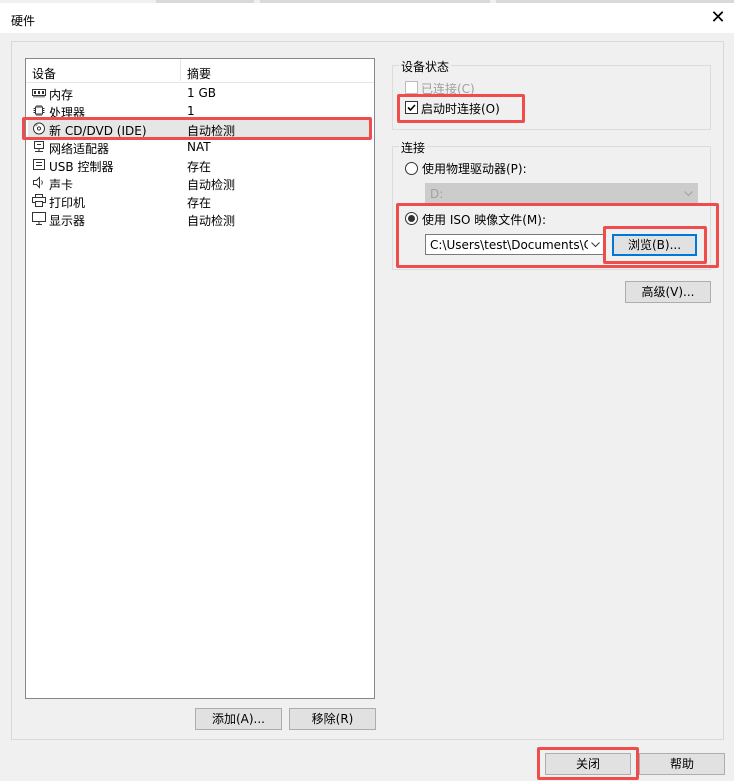  I want to click on iso-path-combobox: C:\Users\test\Documents\Cc, so click(515, 244).